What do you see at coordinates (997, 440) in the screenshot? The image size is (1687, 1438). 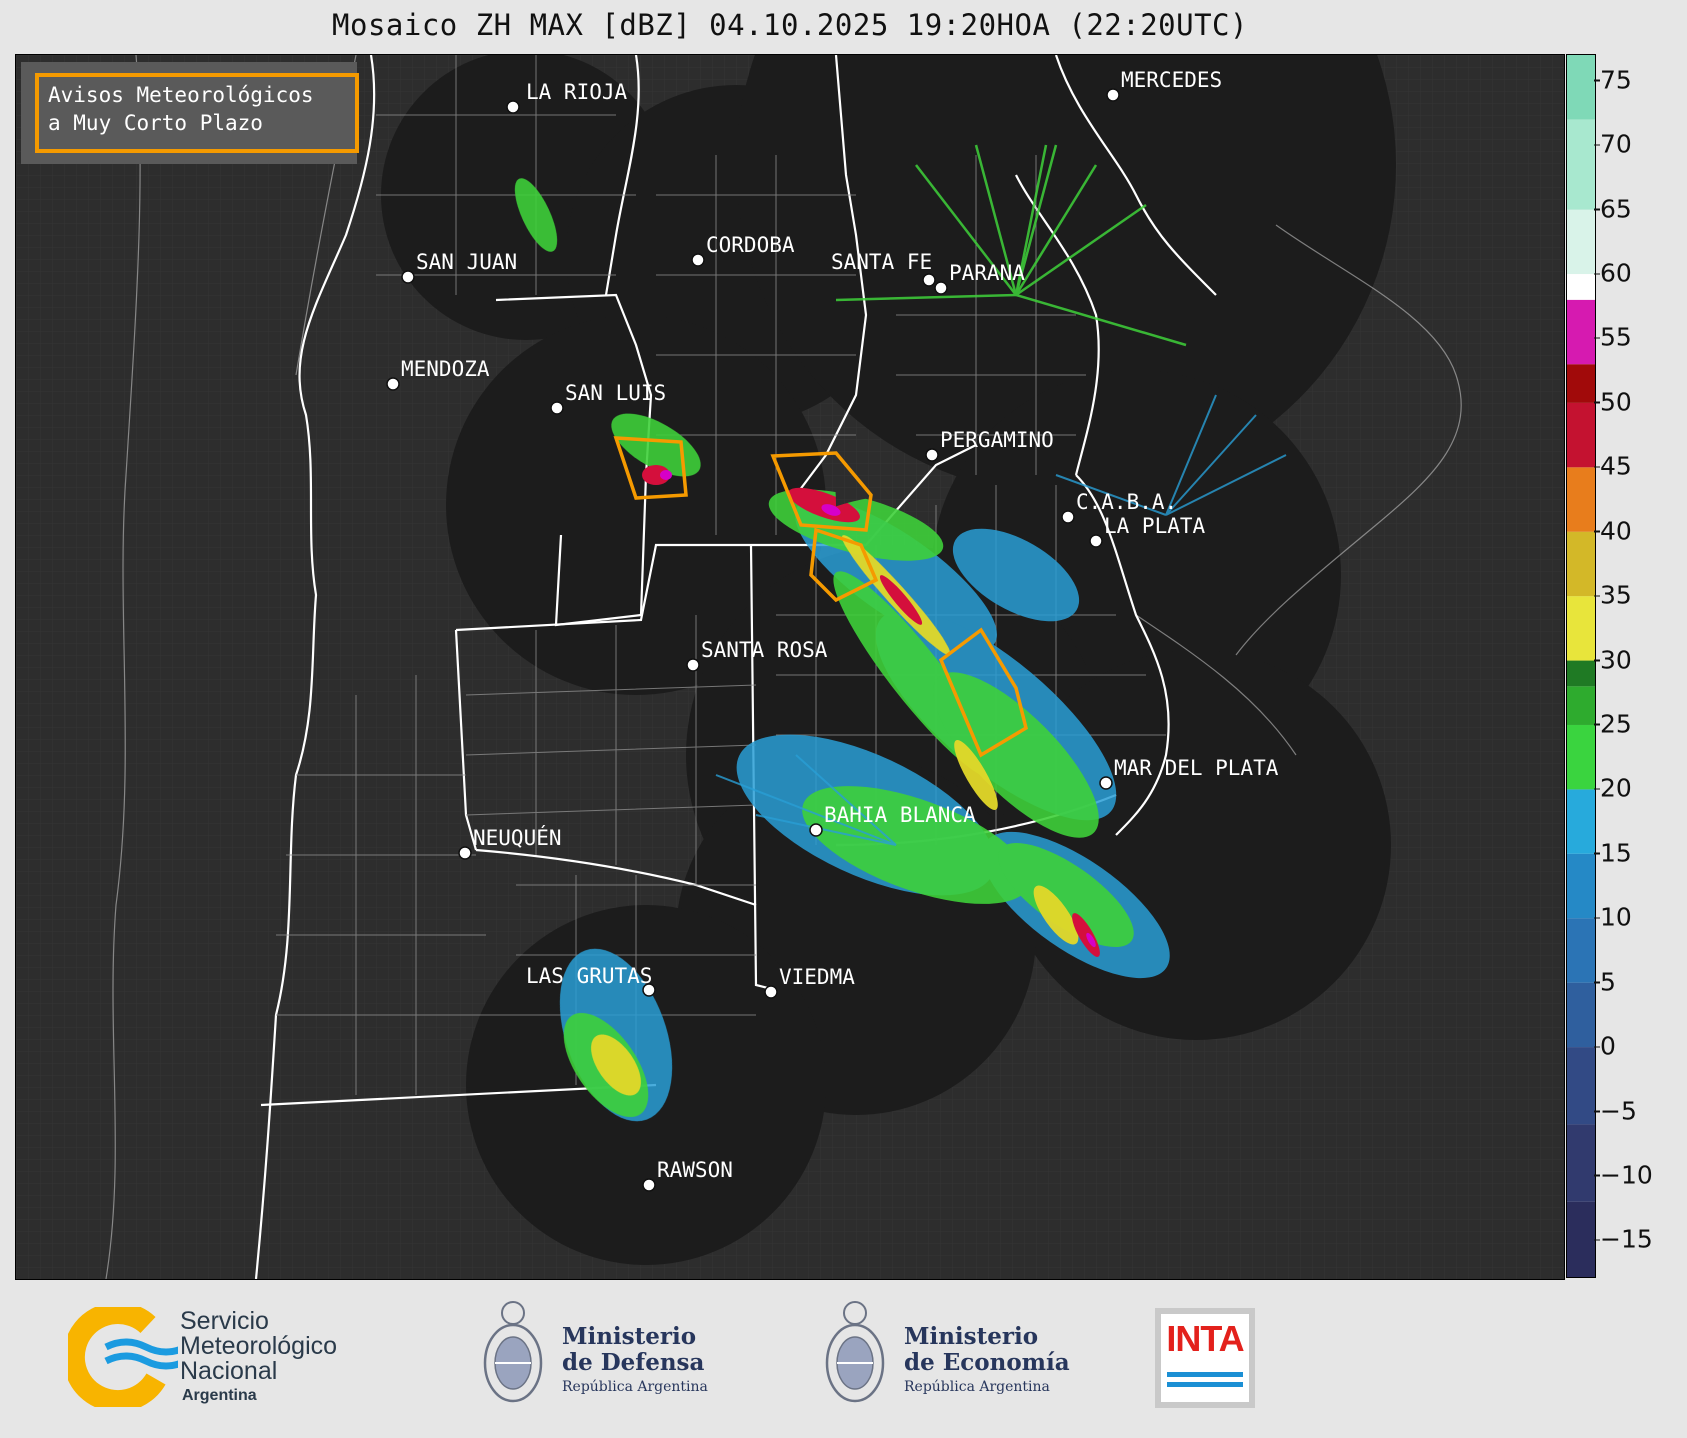 I see `city-label: PERGAMINO` at bounding box center [997, 440].